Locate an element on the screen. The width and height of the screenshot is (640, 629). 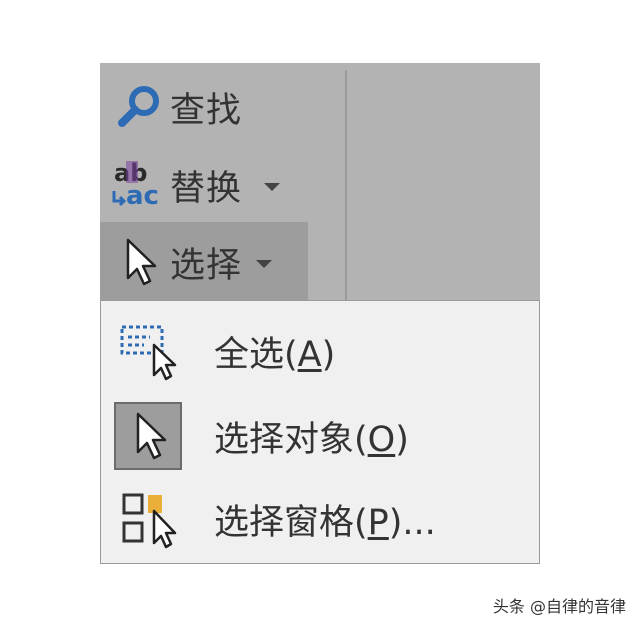
cursor-arrow-icon is located at coordinates (138, 262).